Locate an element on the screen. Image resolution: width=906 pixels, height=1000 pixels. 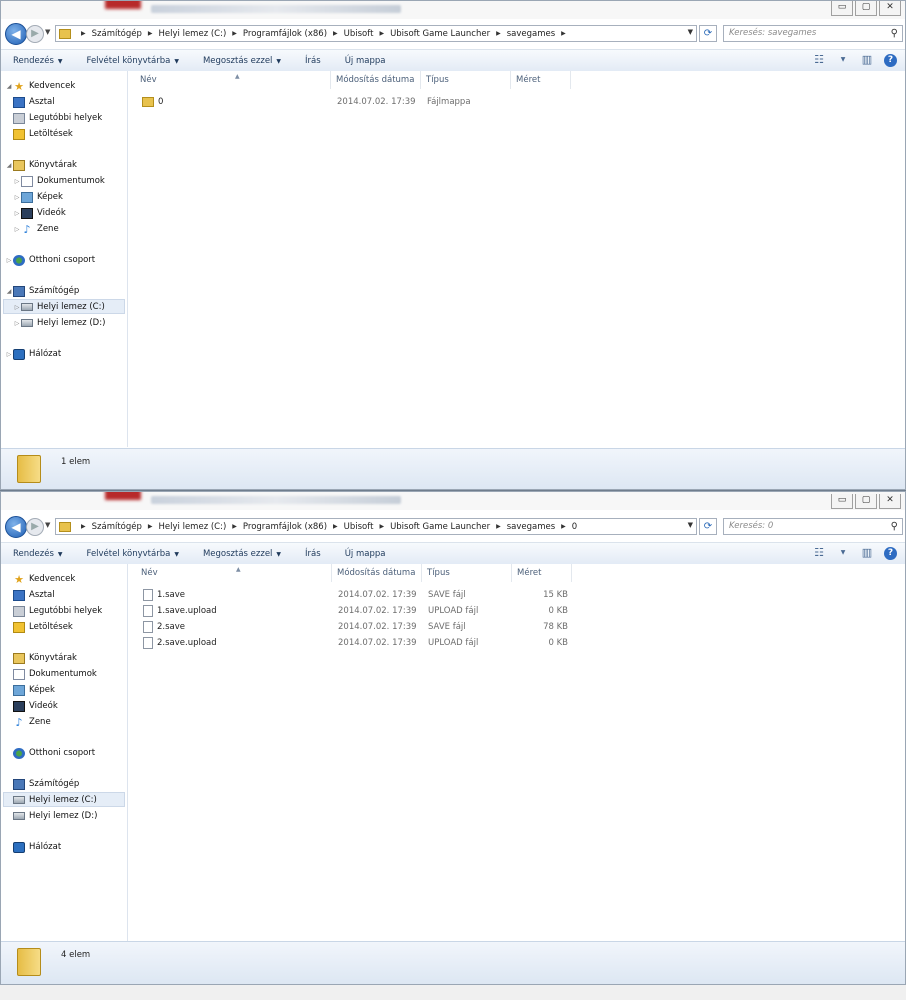
nav-videos: Videók is located at coordinates (35, 706).